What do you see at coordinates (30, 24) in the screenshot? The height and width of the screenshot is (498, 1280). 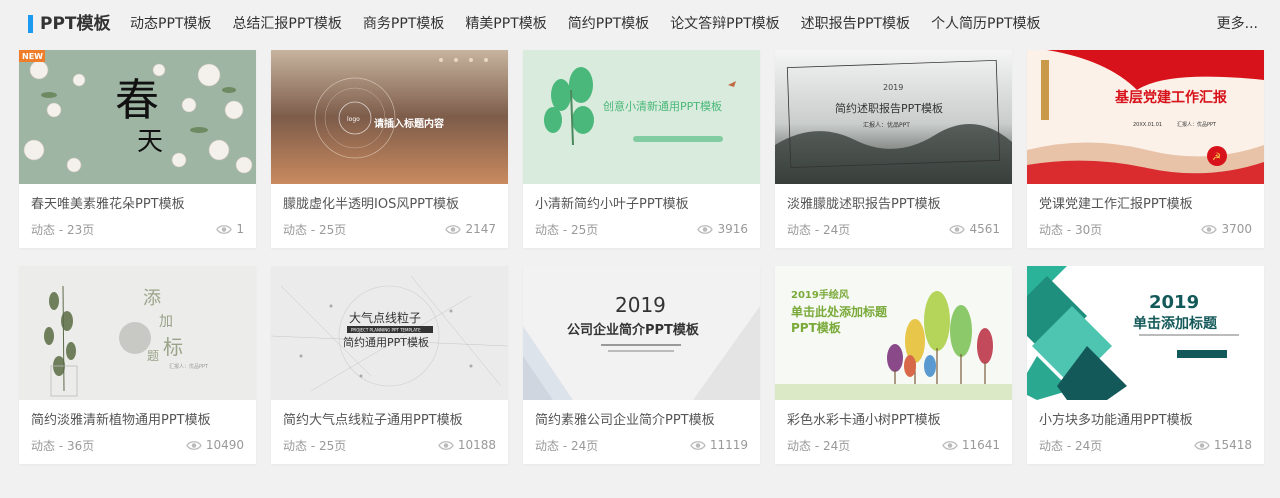 I see `brand-accent-bar` at bounding box center [30, 24].